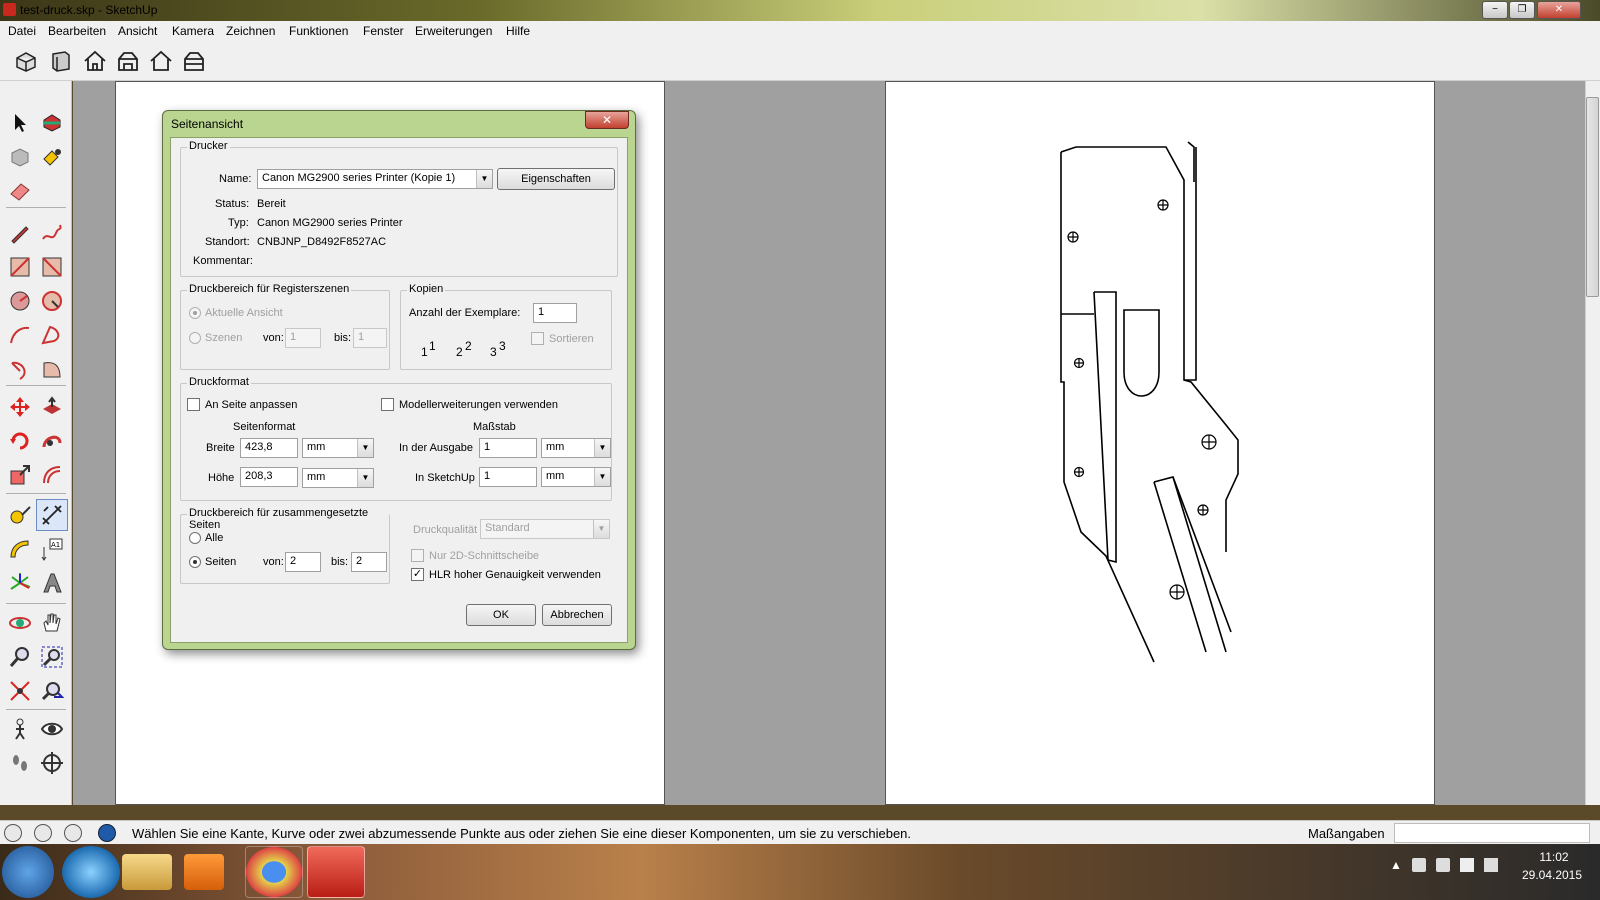 This screenshot has width=1600, height=900. What do you see at coordinates (338, 478) in the screenshot?
I see `height-unit-select: mm ▼` at bounding box center [338, 478].